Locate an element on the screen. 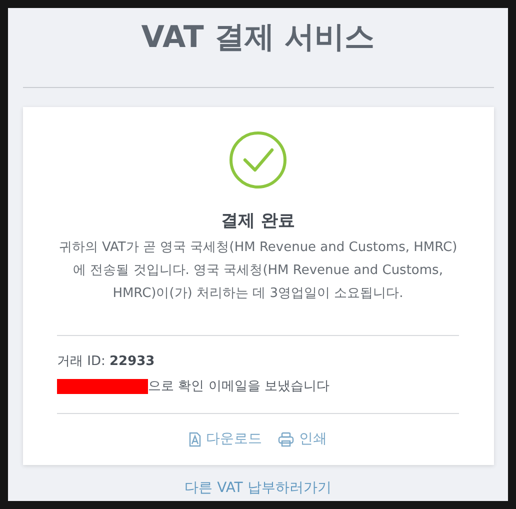  pdf-file-icon is located at coordinates (195, 439).